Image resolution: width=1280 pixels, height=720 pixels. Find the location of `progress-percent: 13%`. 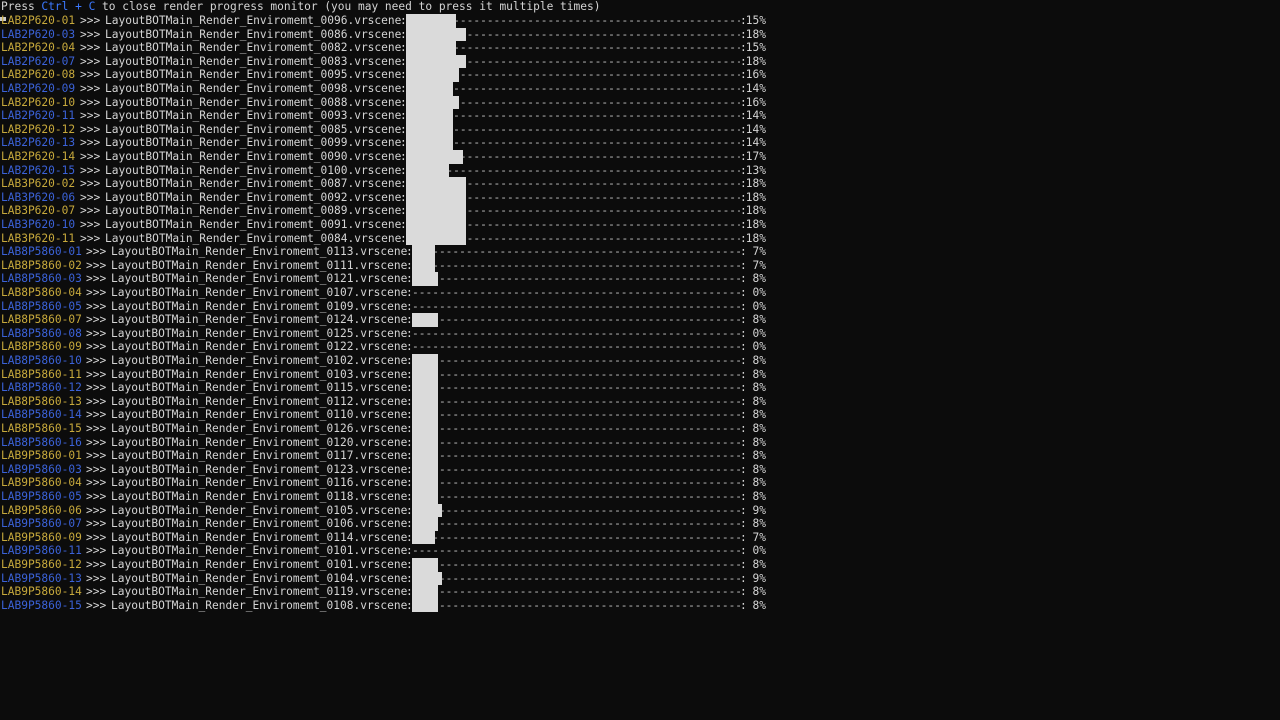

progress-percent: 13% is located at coordinates (755, 170).